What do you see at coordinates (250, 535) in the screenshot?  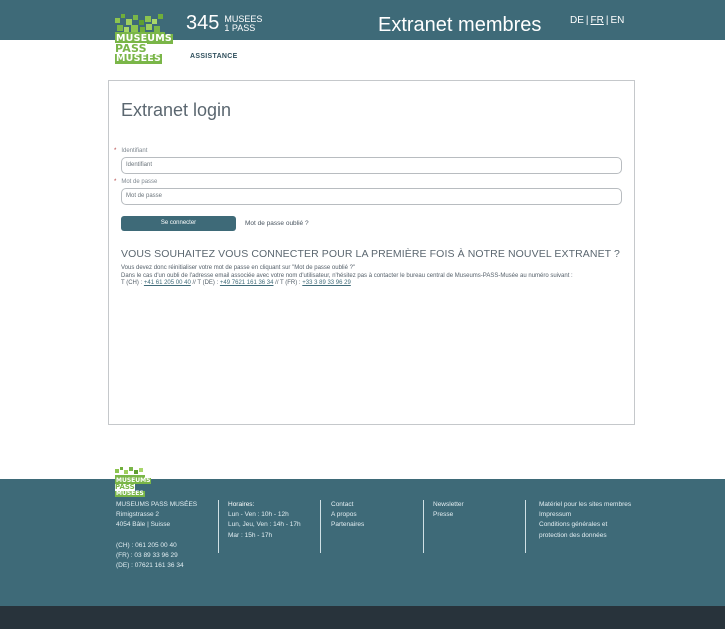 I see `footer-hours-line: Mar : 15h - 17h` at bounding box center [250, 535].